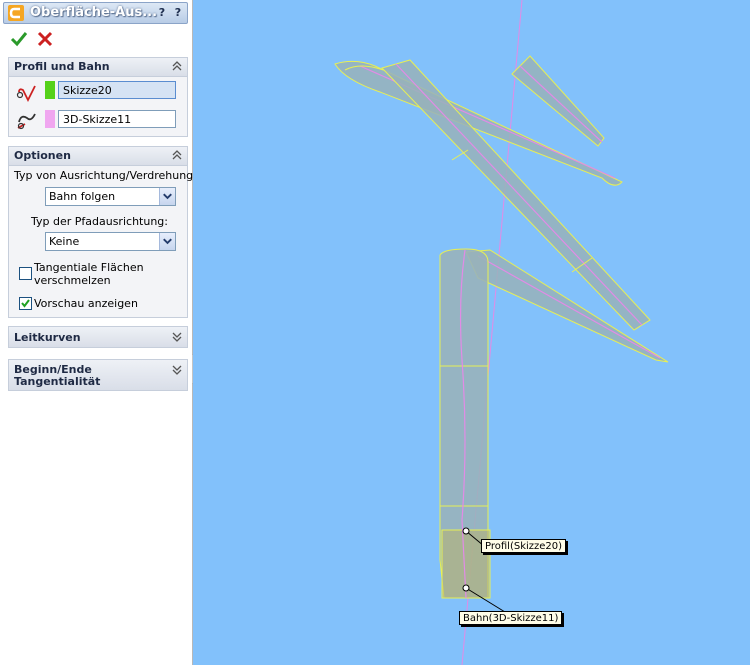  I want to click on profile-path-header: Profil und Bahn, so click(98, 67).